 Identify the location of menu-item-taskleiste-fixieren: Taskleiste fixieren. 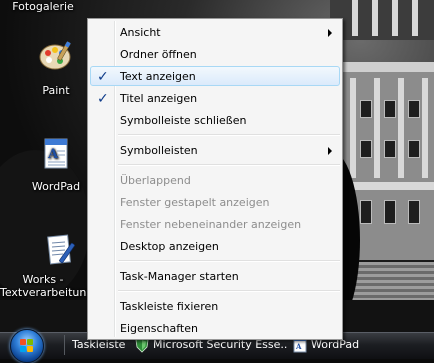
(215, 306).